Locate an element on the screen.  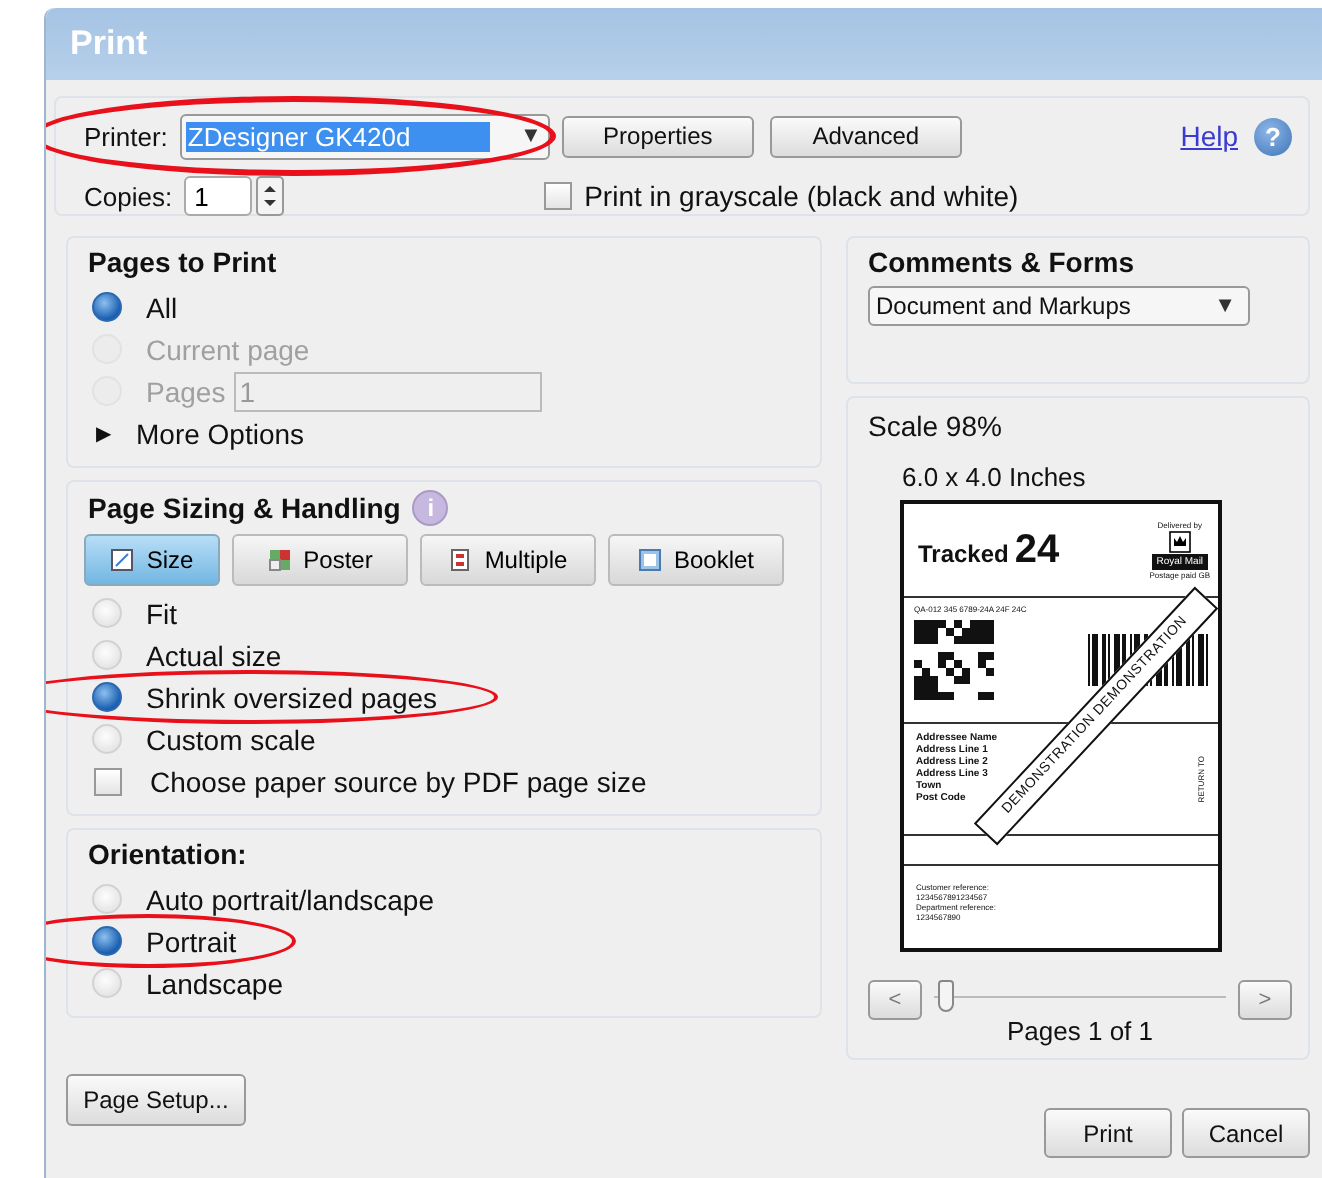
comments-dropdown: Document and Markups ▼ is located at coordinates (1059, 306).